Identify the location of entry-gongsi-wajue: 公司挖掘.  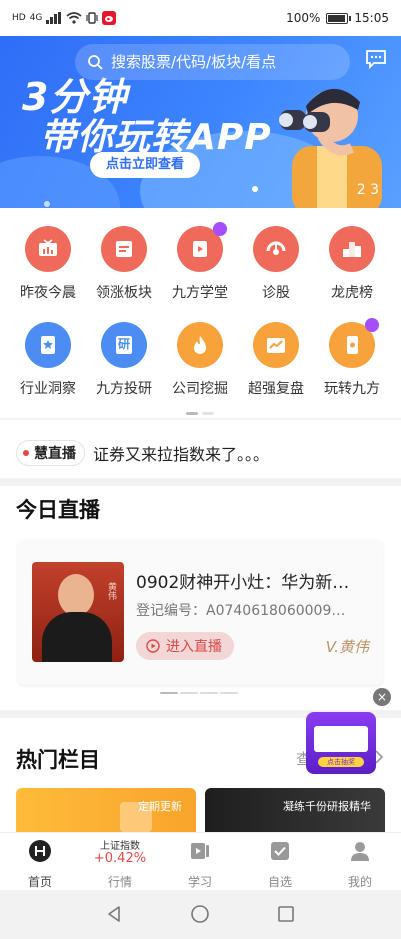
(200, 360).